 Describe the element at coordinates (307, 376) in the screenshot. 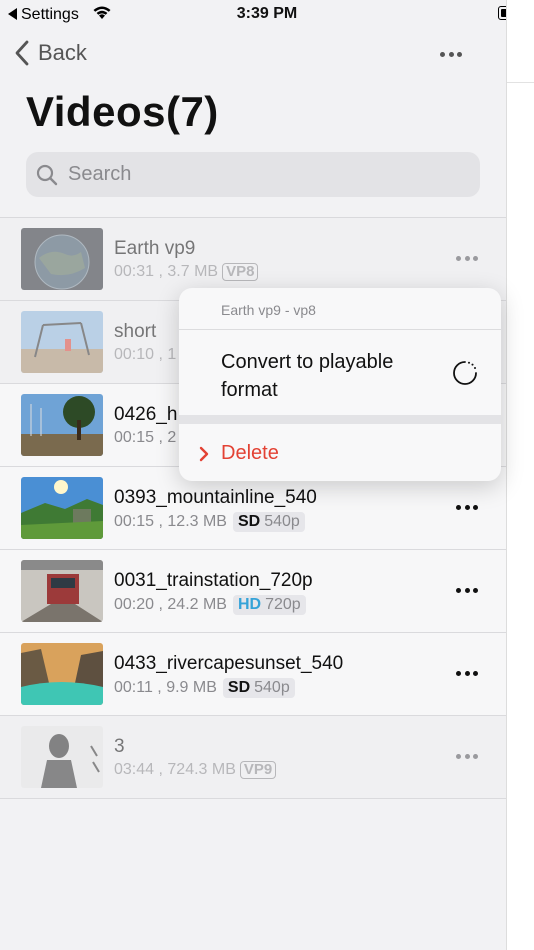

I see `convert-label: Convert to playable format` at that location.